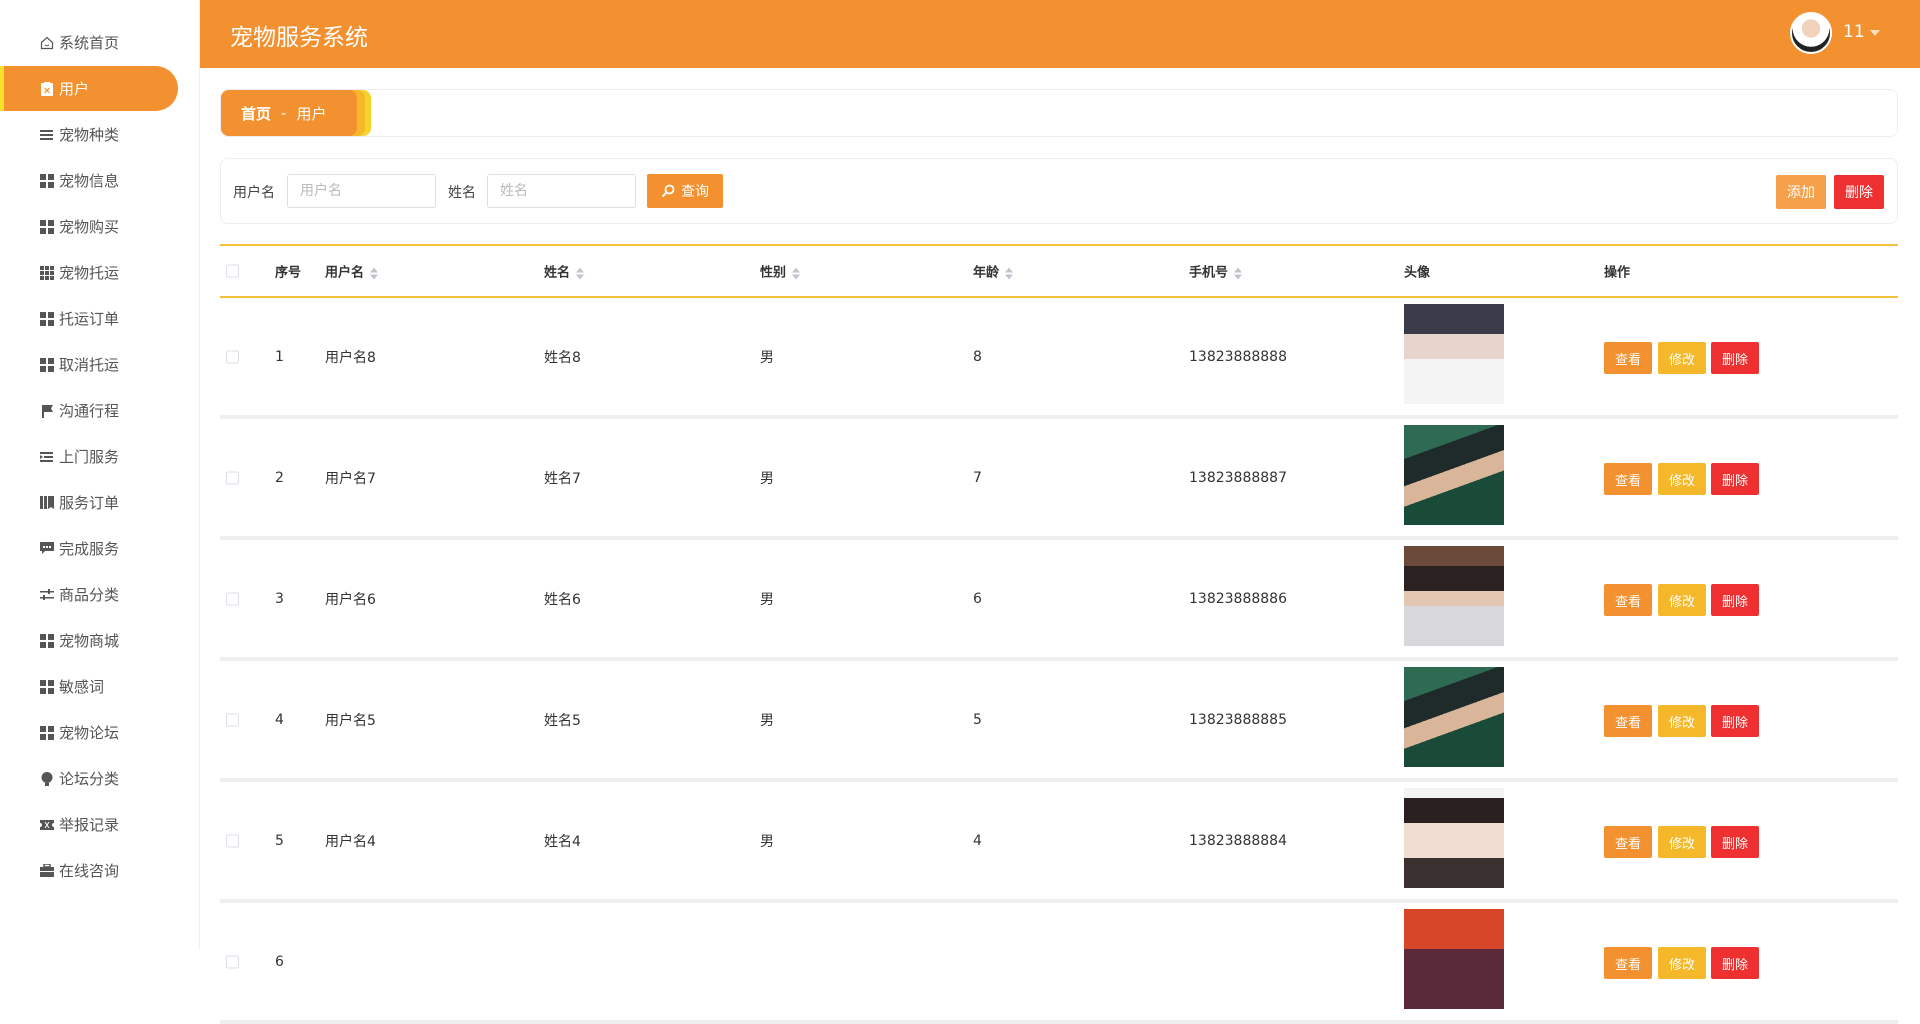 The width and height of the screenshot is (1920, 1024). I want to click on col-gender-label: 性别, so click(773, 273).